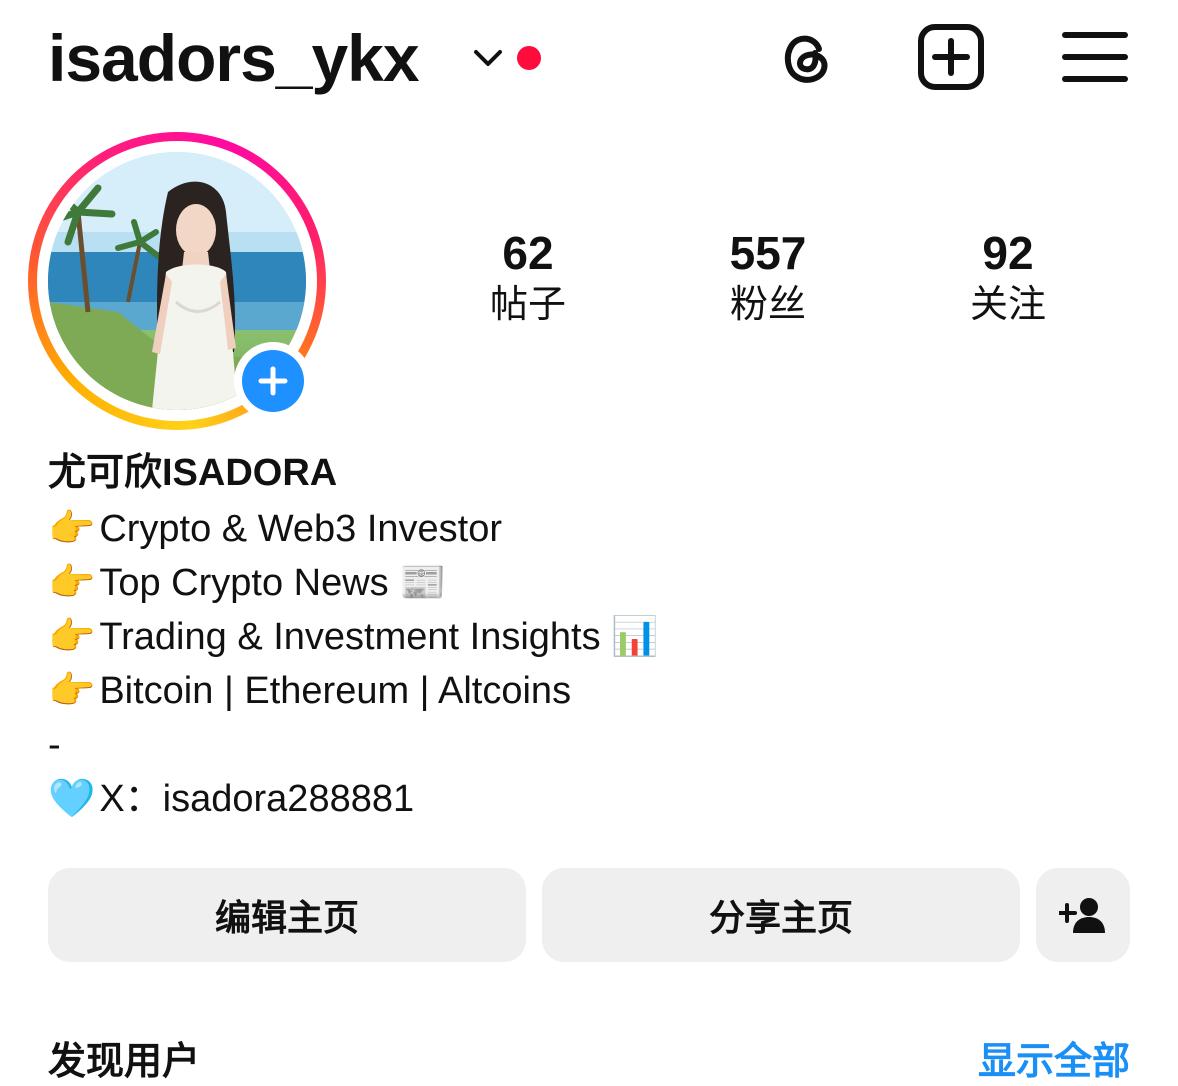  I want to click on bio-line-text: -, so click(54, 745).